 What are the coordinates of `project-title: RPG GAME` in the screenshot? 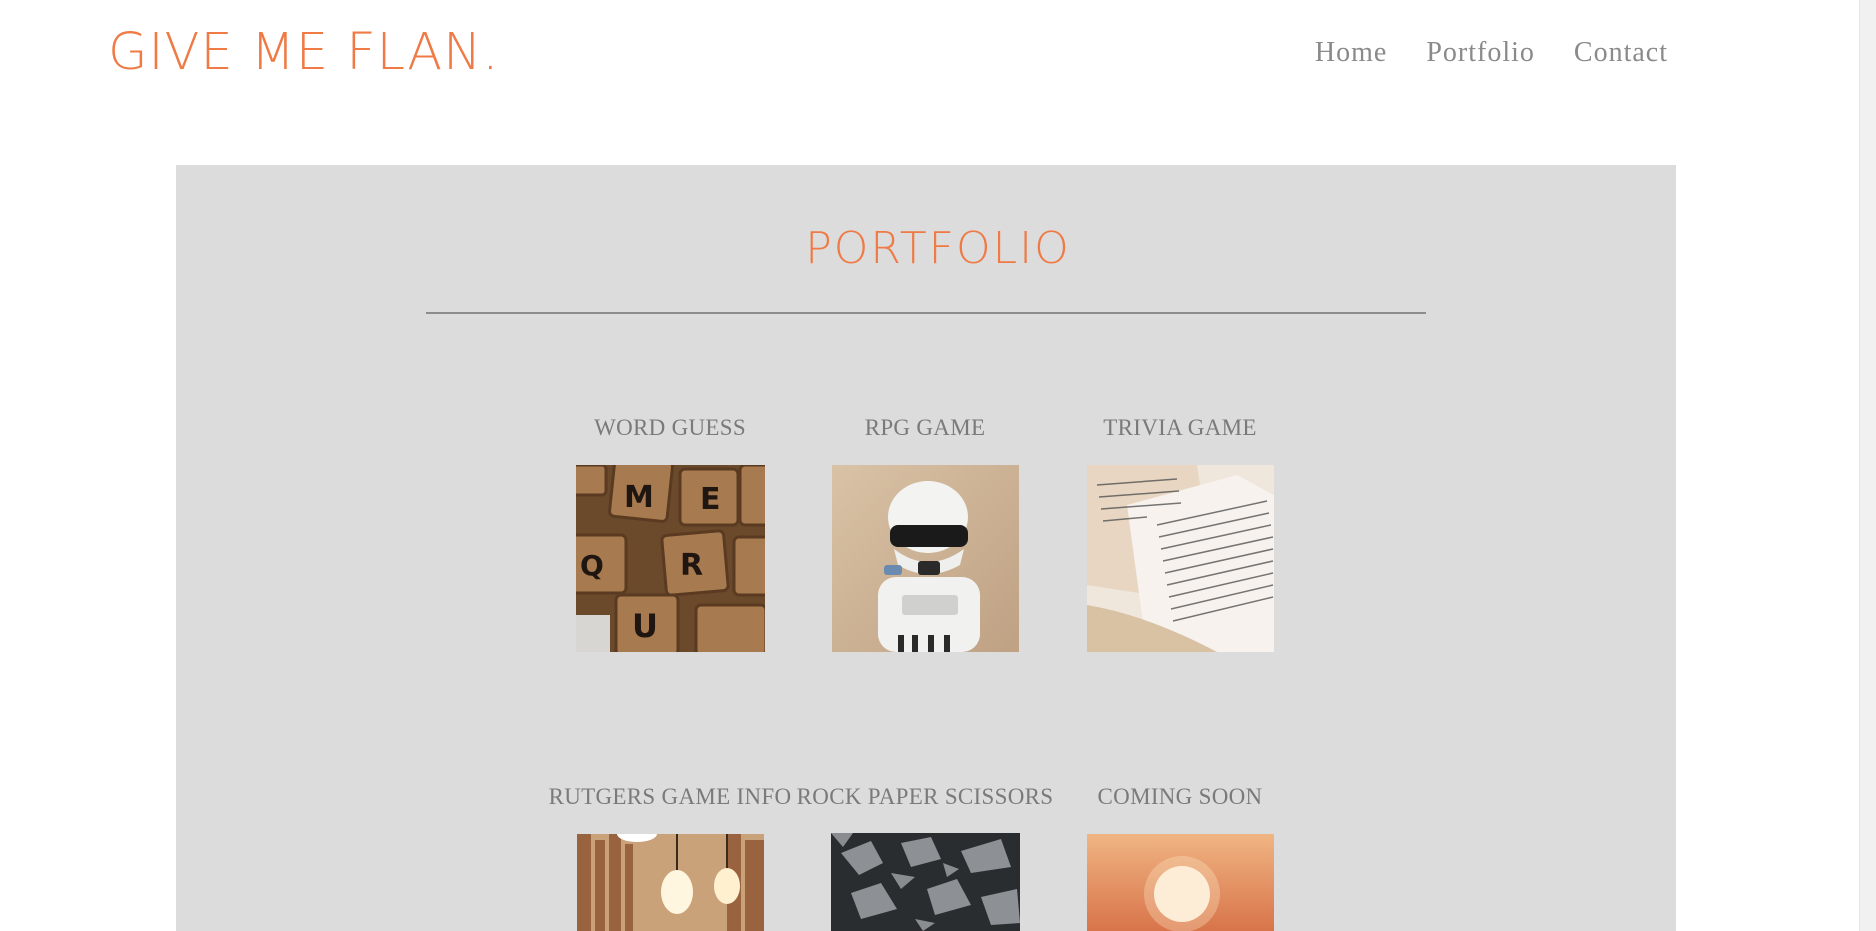 It's located at (925, 427).